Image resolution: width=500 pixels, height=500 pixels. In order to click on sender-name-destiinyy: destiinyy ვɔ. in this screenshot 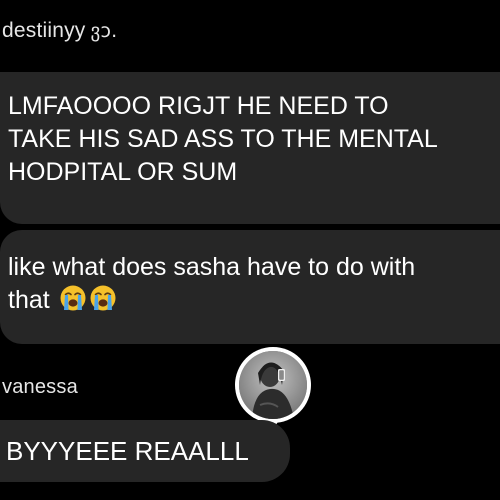, I will do `click(59, 31)`.